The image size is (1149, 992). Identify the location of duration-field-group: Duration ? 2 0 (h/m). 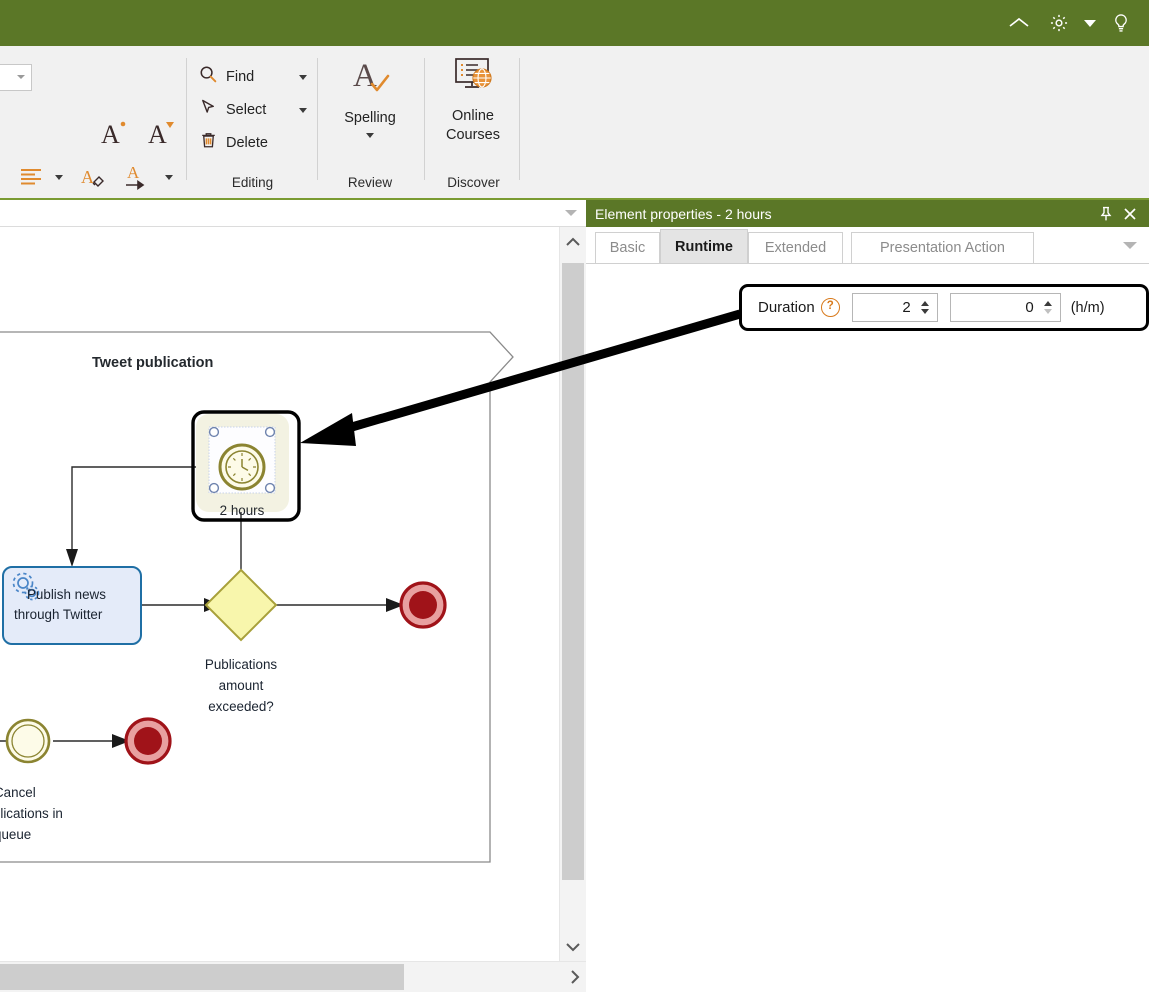
(944, 307).